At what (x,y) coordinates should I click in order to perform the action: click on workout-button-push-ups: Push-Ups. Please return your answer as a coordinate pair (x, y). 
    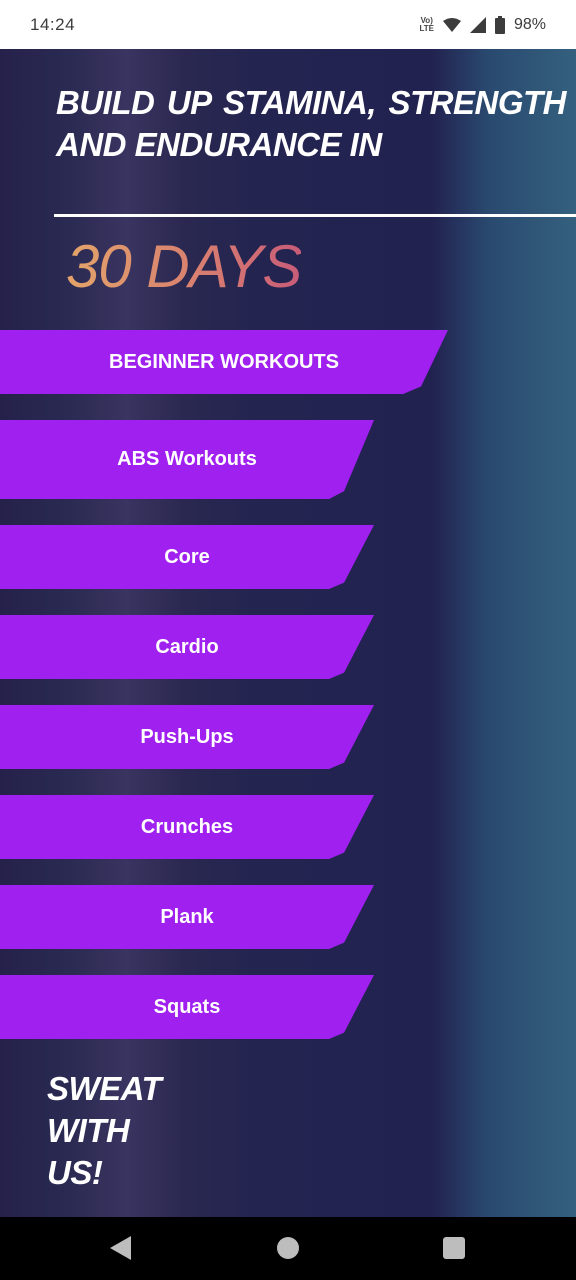
    Looking at the image, I should click on (187, 737).